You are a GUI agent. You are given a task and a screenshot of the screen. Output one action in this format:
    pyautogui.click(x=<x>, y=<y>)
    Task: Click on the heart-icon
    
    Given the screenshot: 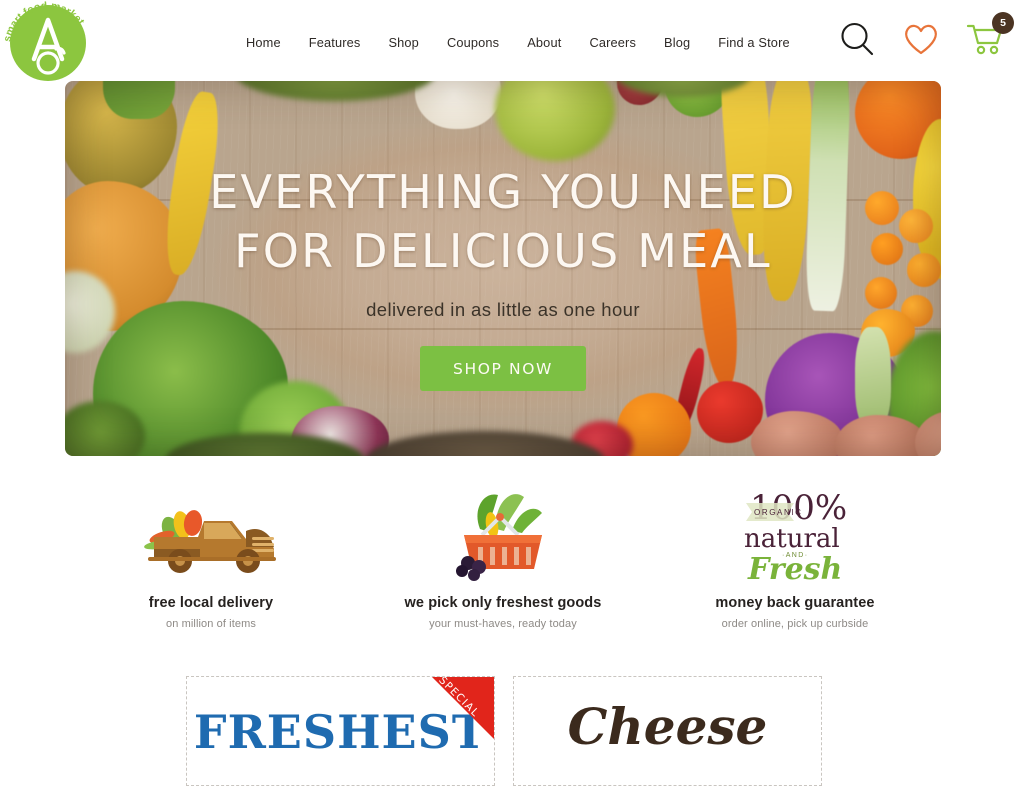 What is the action you would take?
    pyautogui.click(x=921, y=39)
    